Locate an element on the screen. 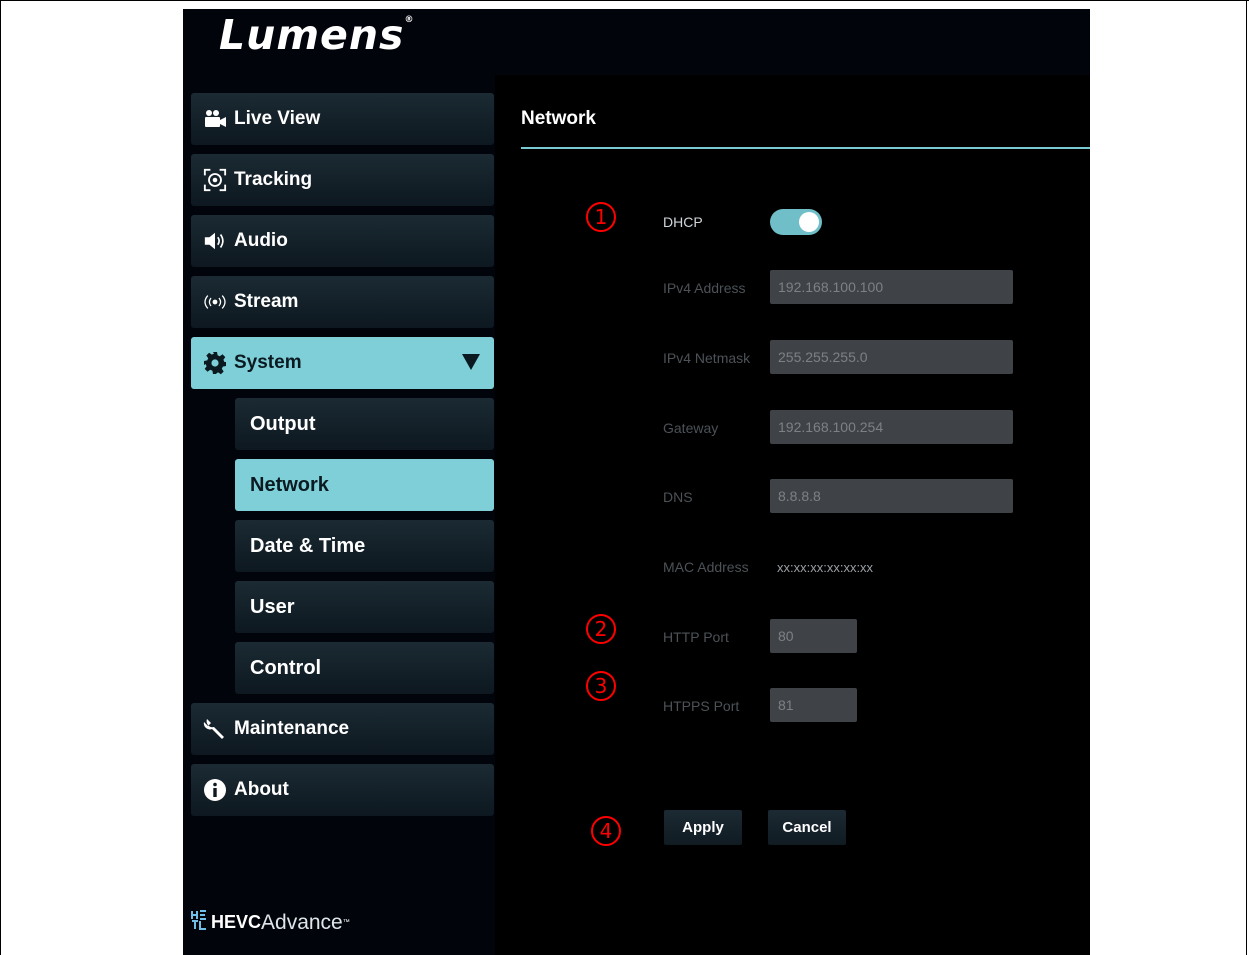  sidebar-item-label: Maintenance is located at coordinates (292, 728).